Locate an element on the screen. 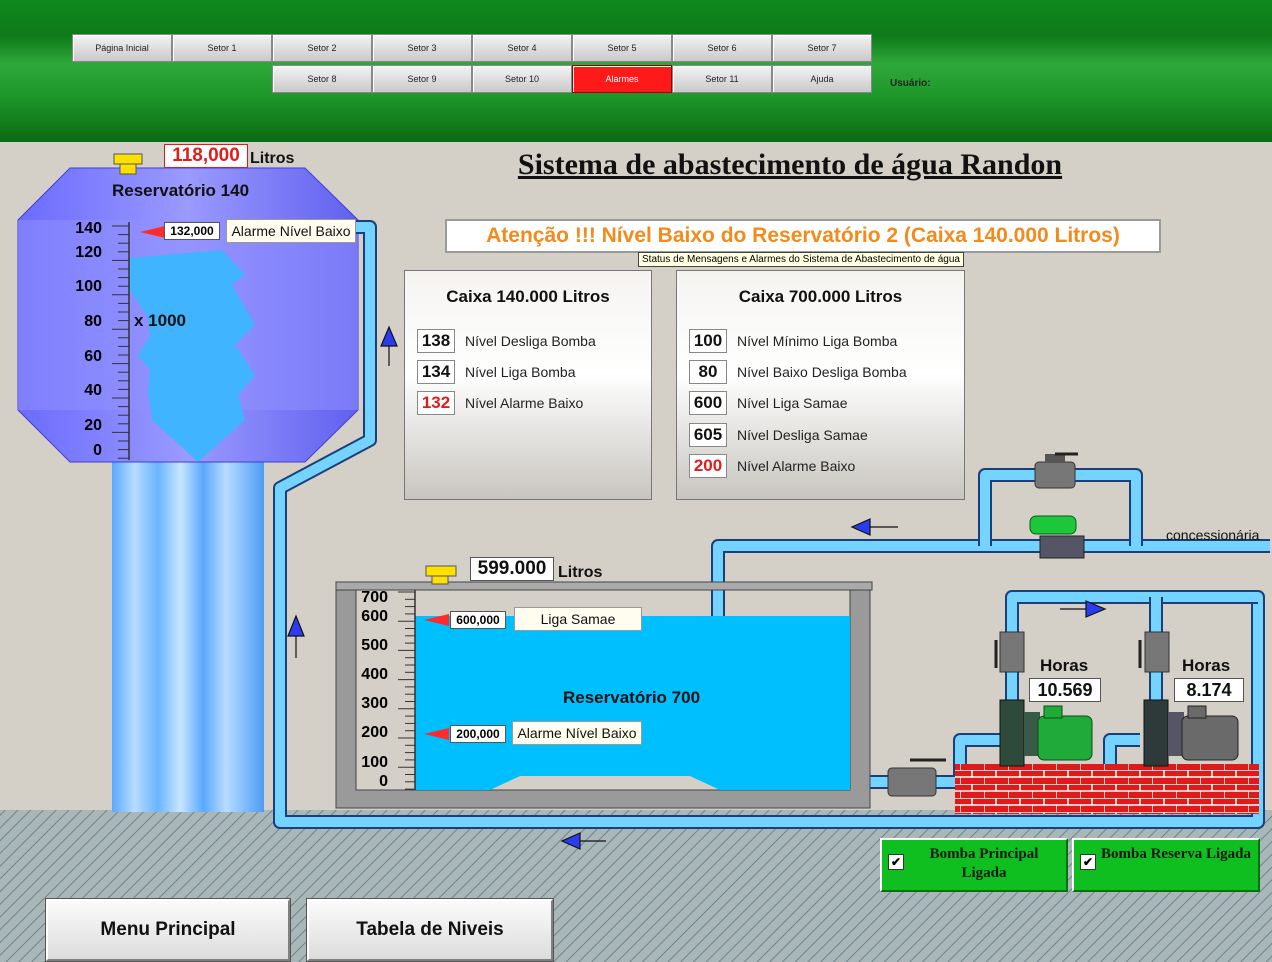 Image resolution: width=1272 pixels, height=962 pixels. setpoint-row: 134 Nível Liga Bomba is located at coordinates (496, 372).